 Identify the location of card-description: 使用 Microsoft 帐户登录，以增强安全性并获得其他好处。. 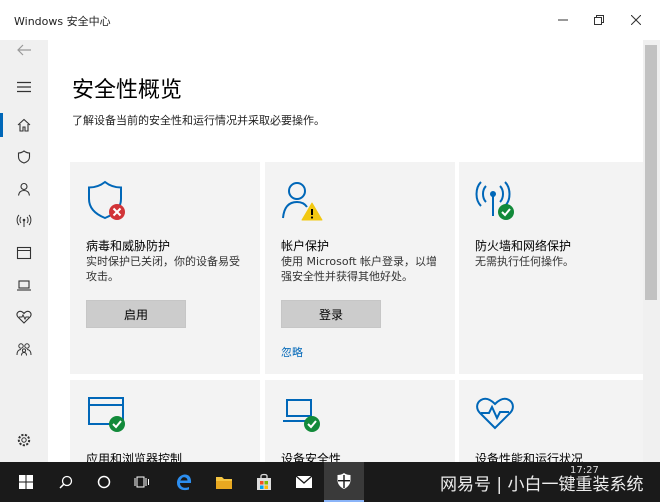
(359, 269).